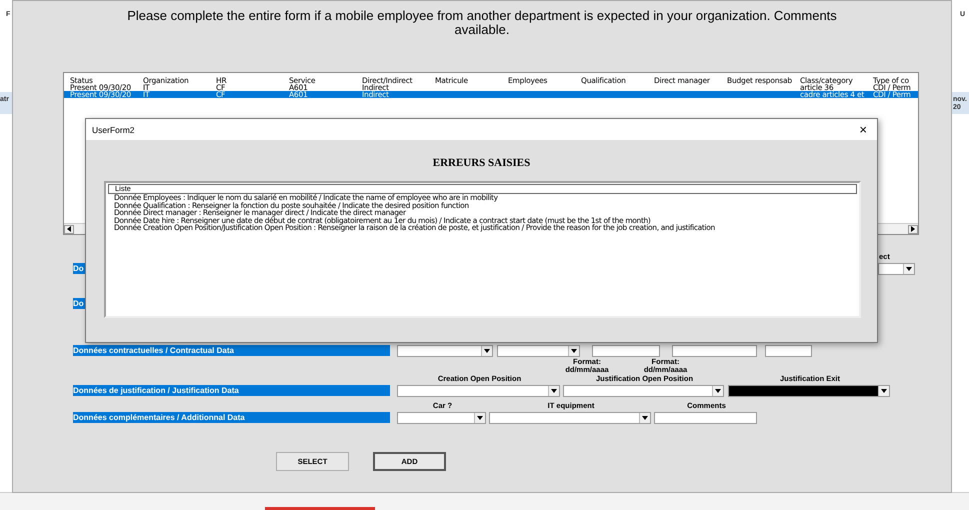 Image resolution: width=969 pixels, height=510 pixels. Describe the element at coordinates (231, 350) in the screenshot. I see `section-label: Données contractuelles / Contractual Data` at that location.